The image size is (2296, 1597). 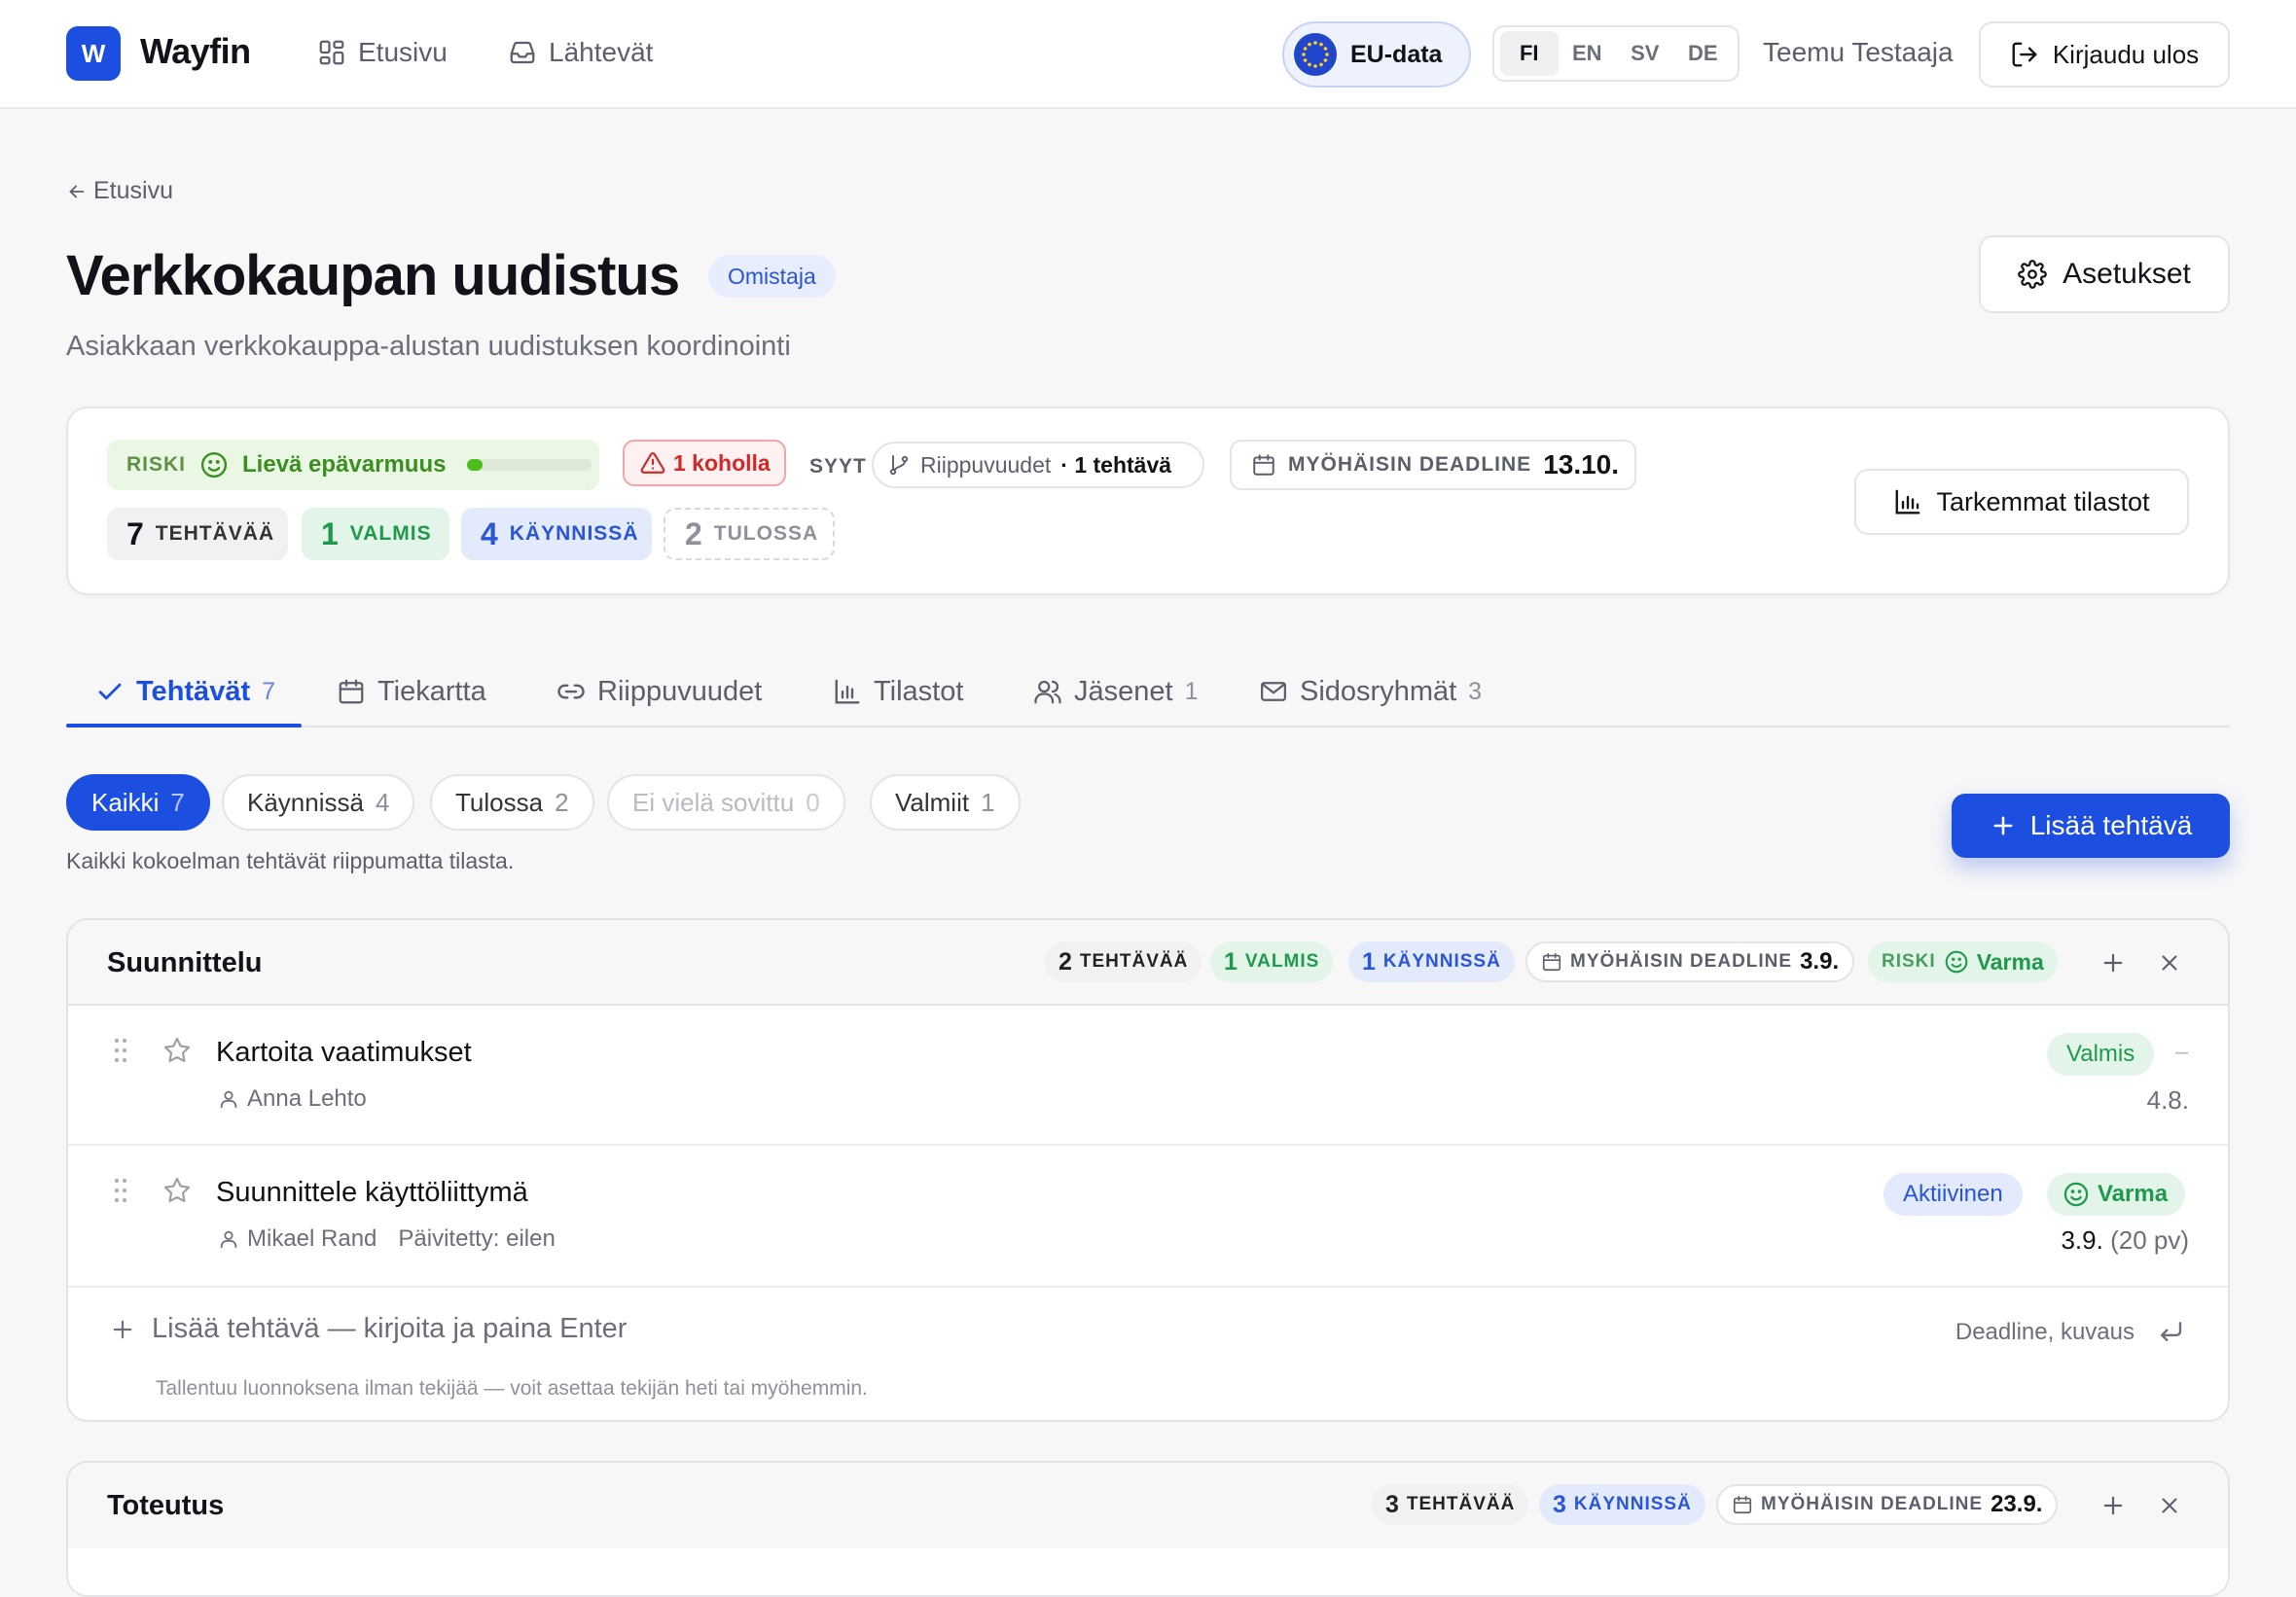 I want to click on overdue-badge: 1 koholla, so click(x=704, y=463).